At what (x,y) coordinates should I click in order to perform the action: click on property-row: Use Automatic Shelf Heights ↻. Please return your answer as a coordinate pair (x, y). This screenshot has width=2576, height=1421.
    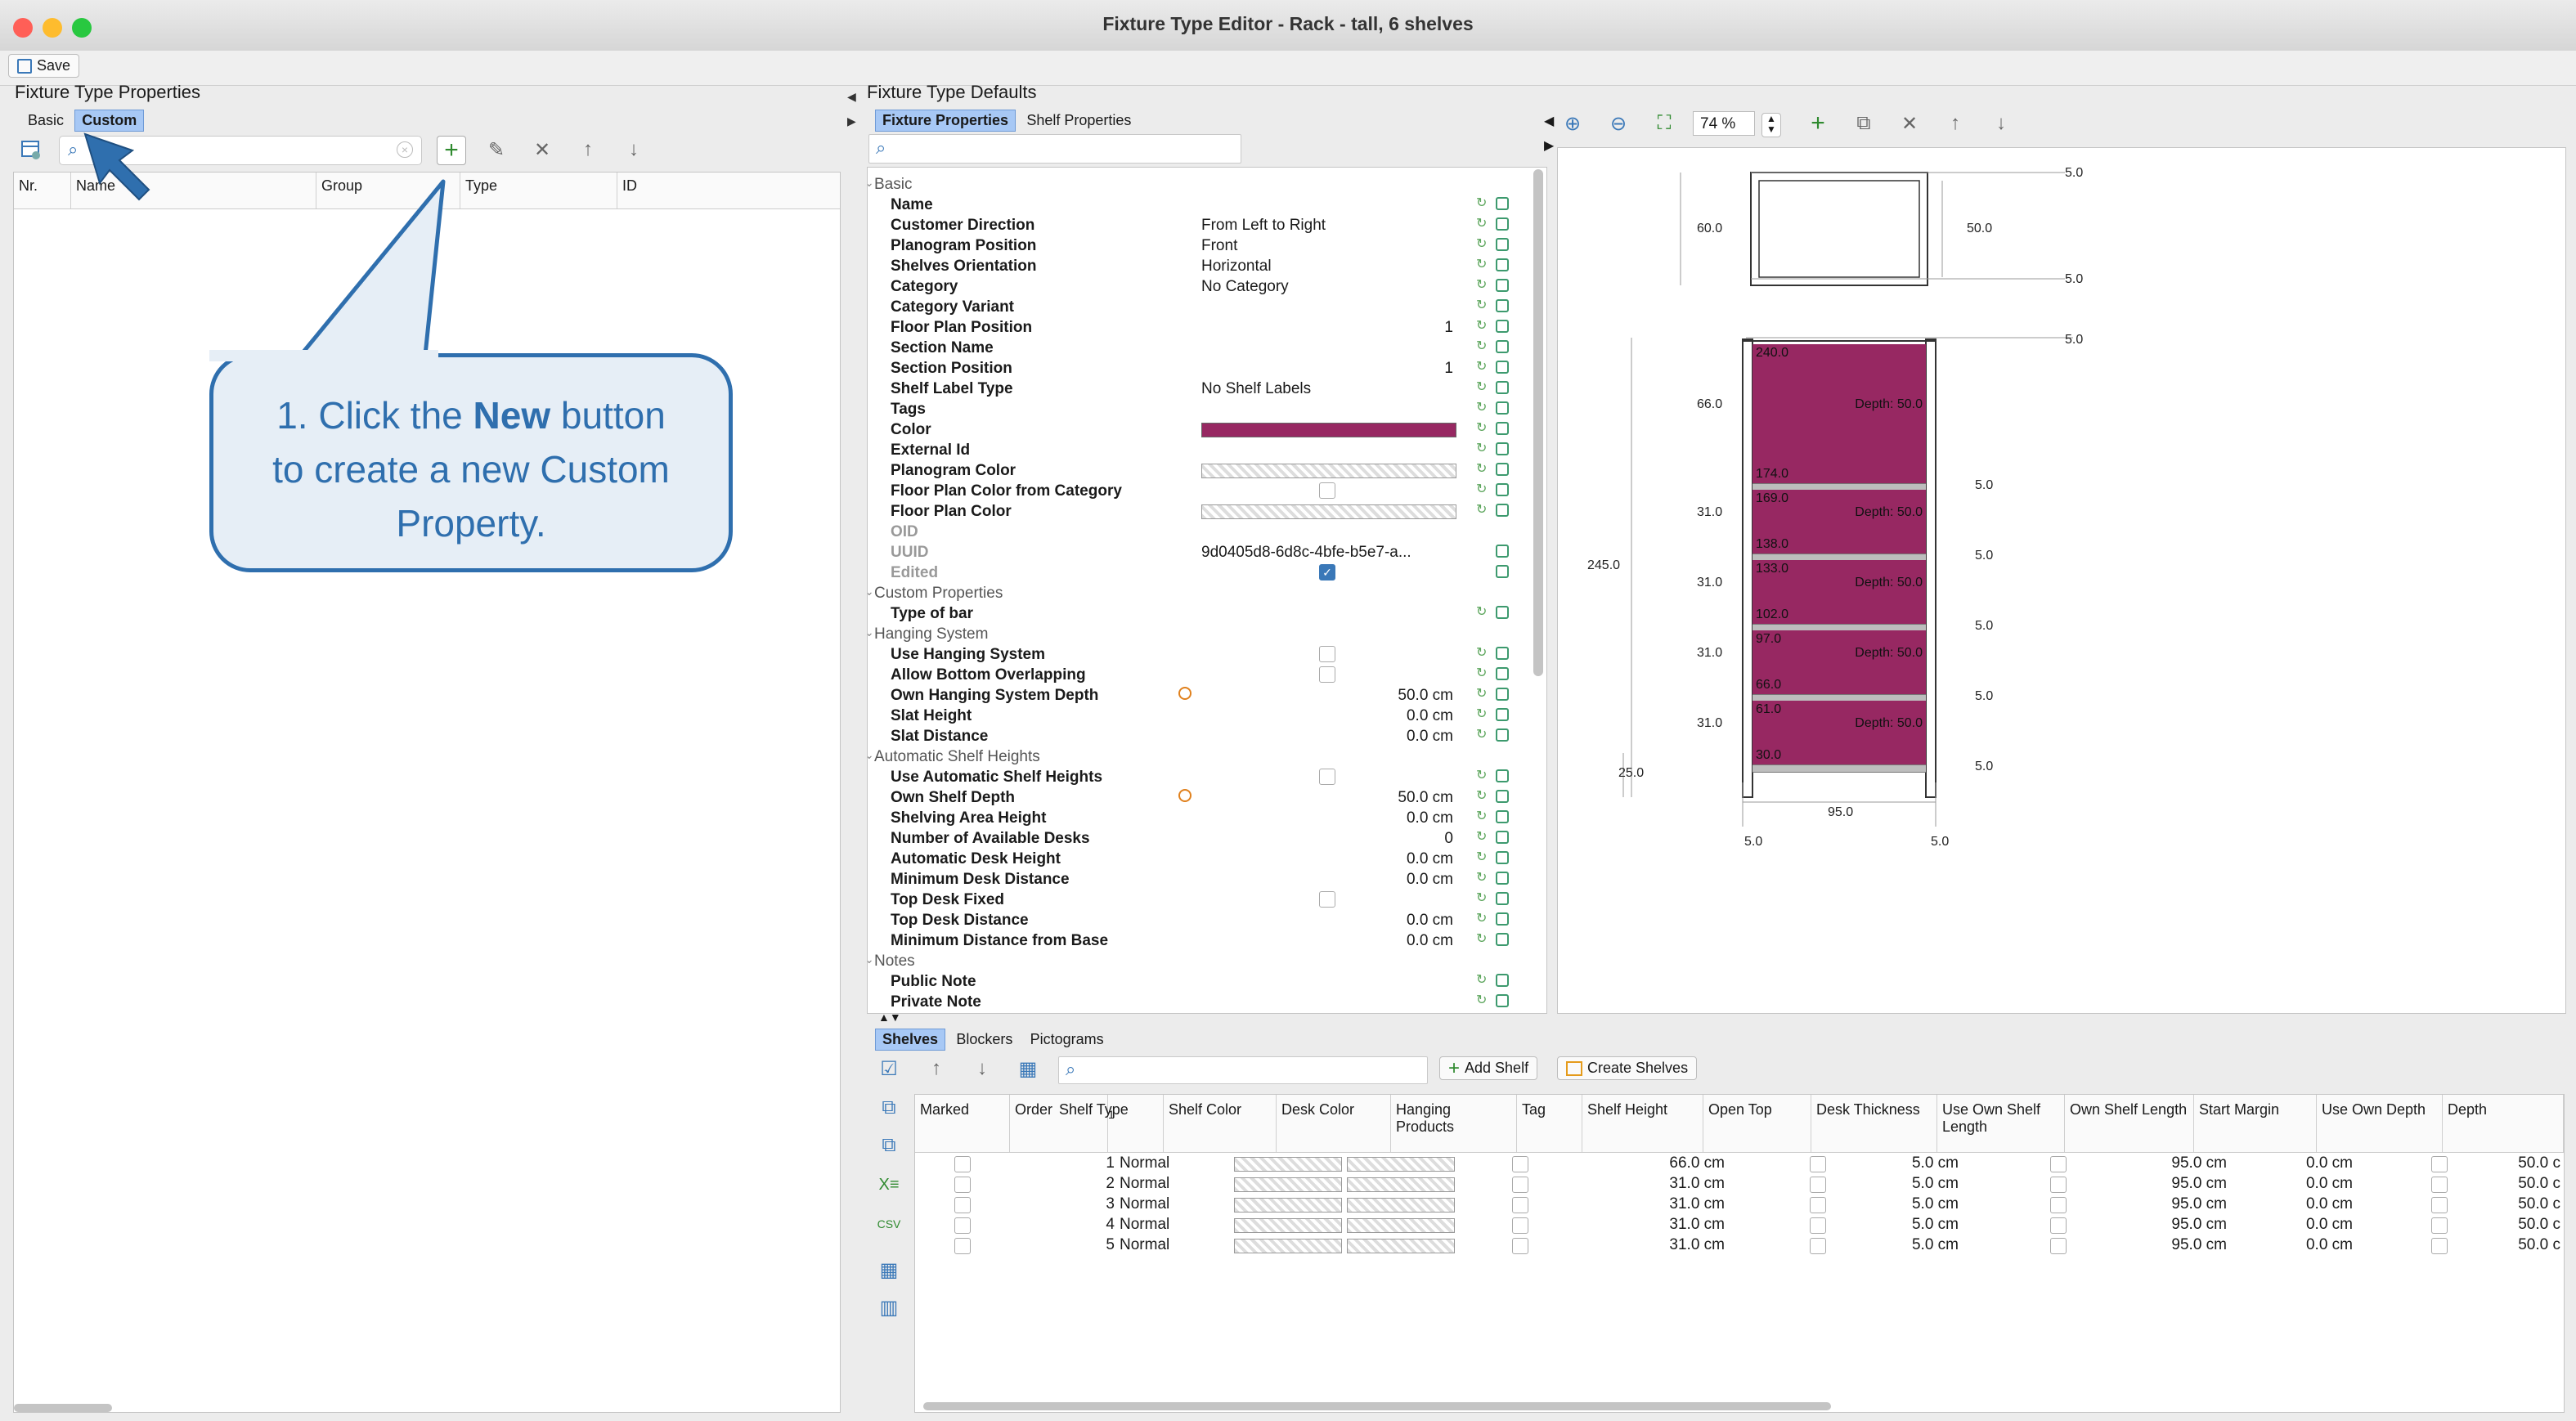
    Looking at the image, I should click on (1195, 777).